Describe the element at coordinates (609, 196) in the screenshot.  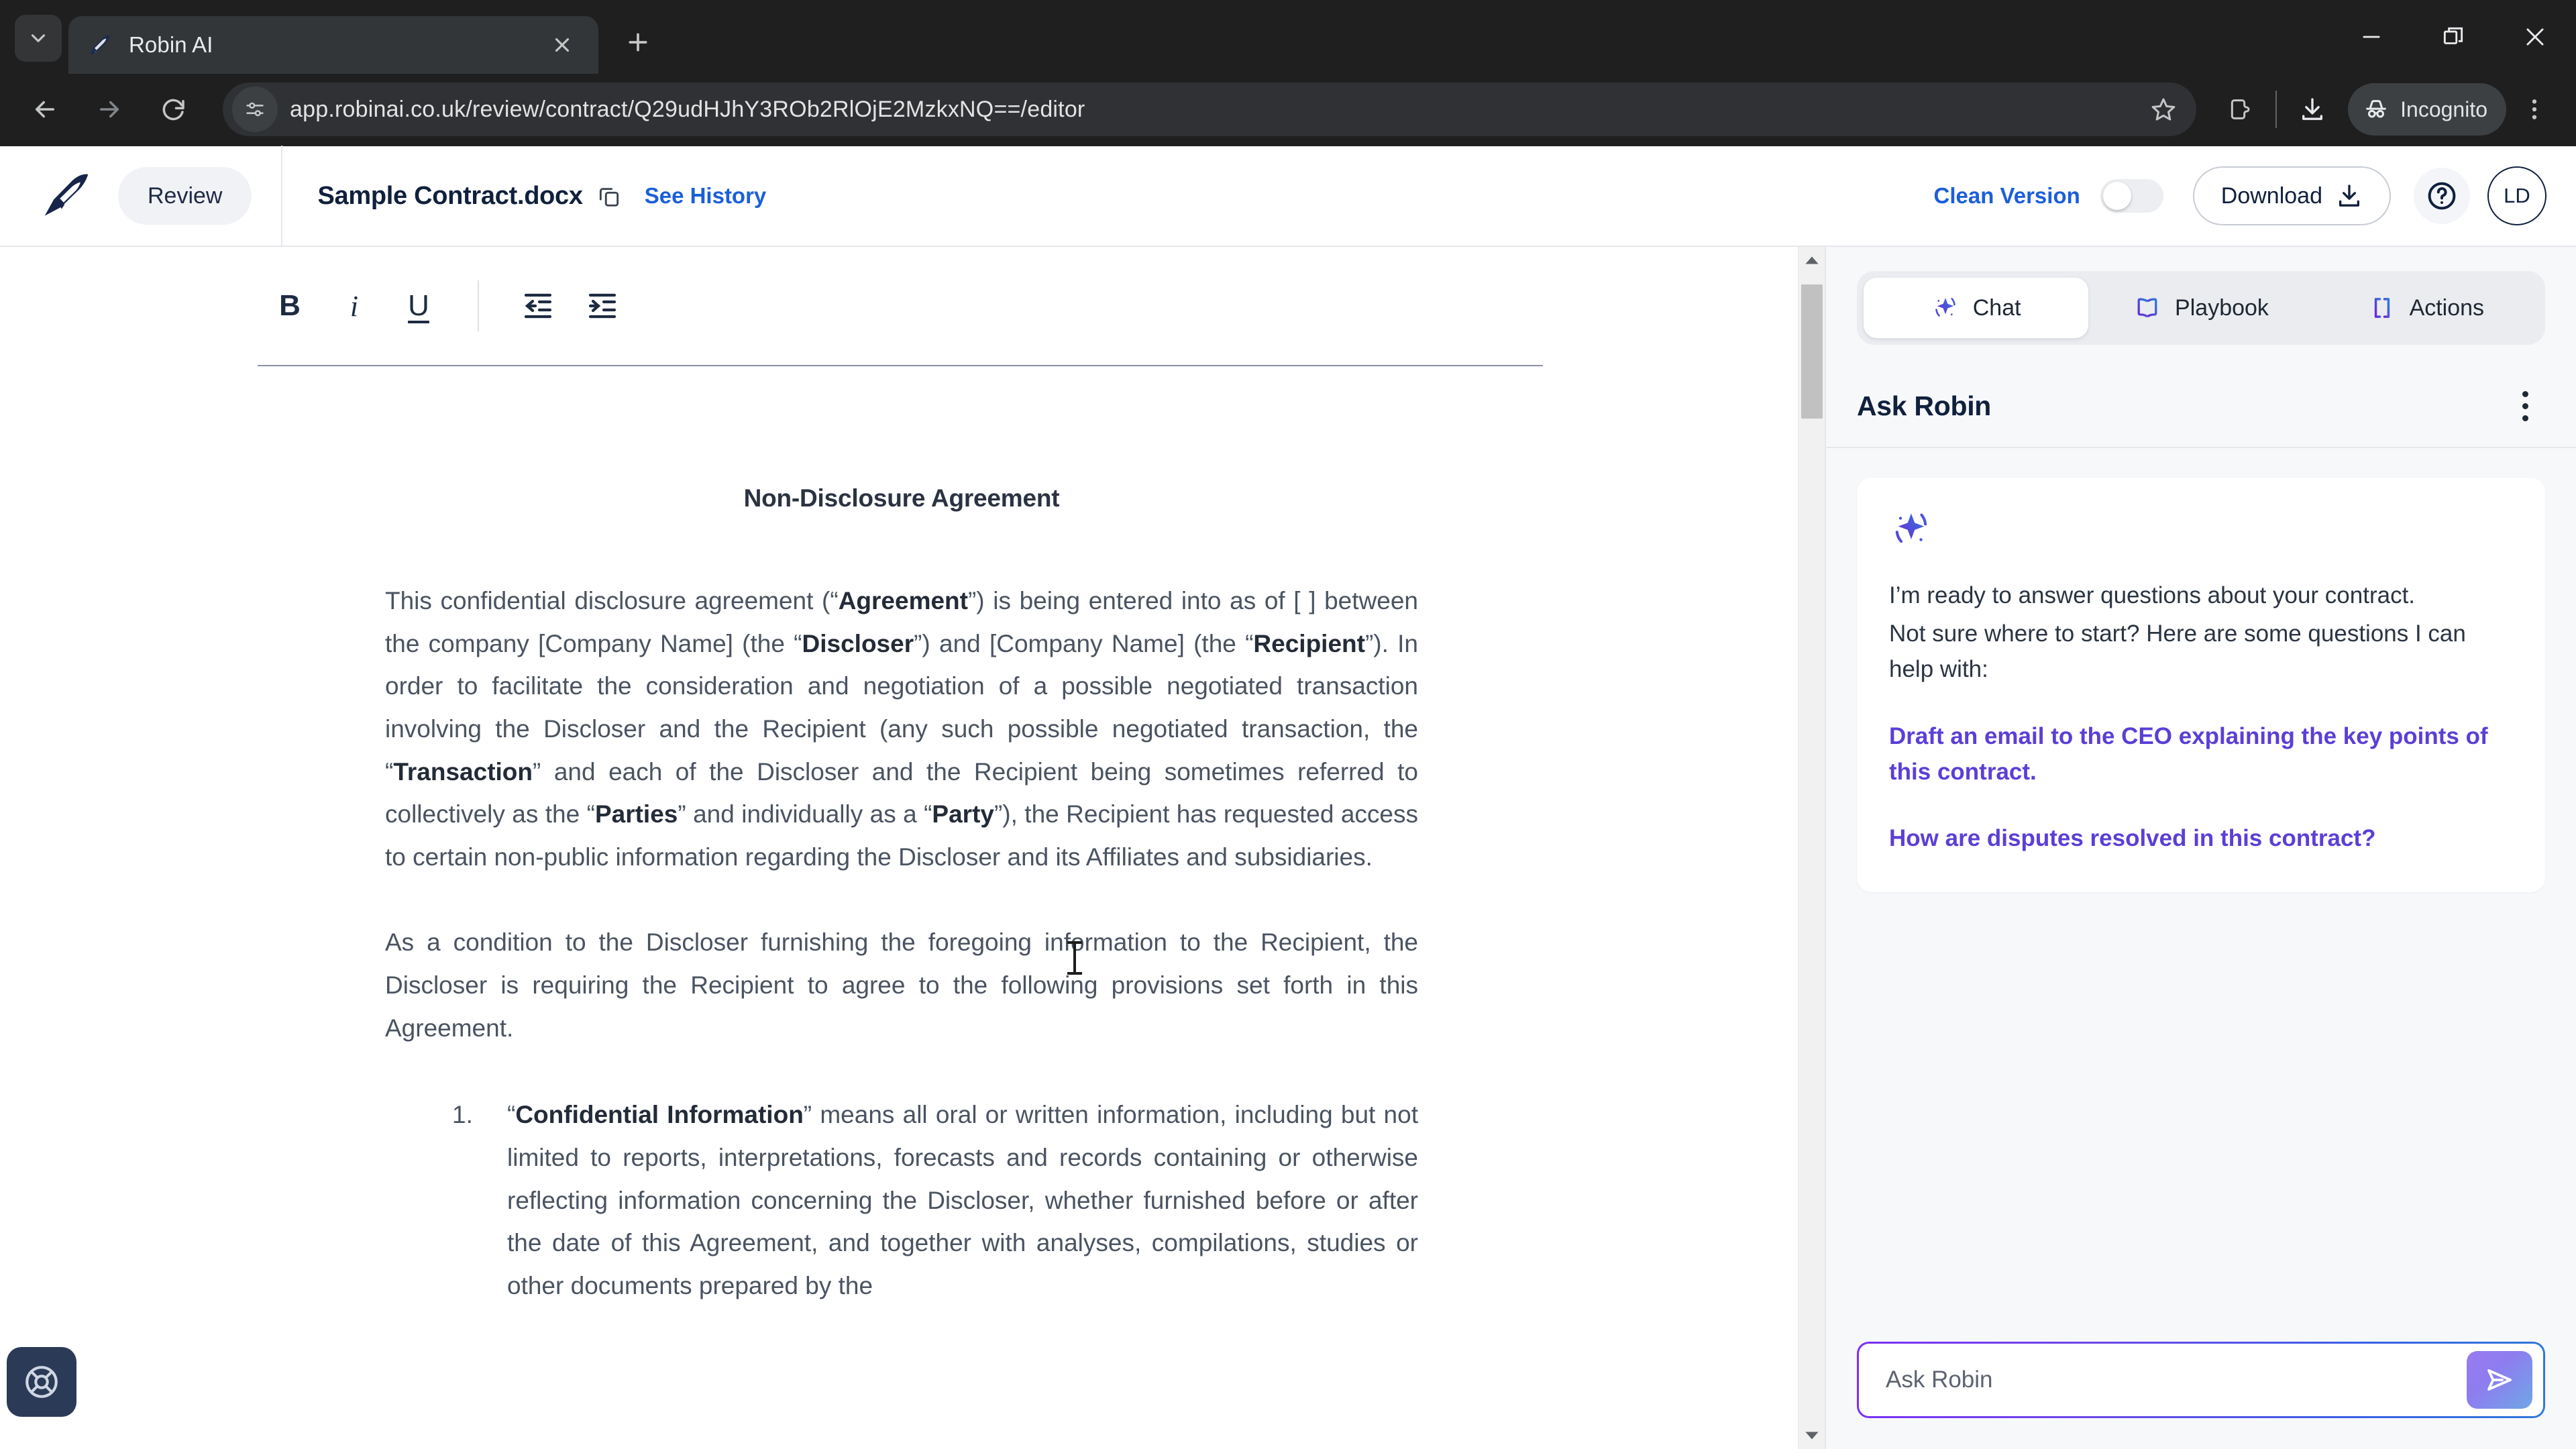
I see `copy-icon` at that location.